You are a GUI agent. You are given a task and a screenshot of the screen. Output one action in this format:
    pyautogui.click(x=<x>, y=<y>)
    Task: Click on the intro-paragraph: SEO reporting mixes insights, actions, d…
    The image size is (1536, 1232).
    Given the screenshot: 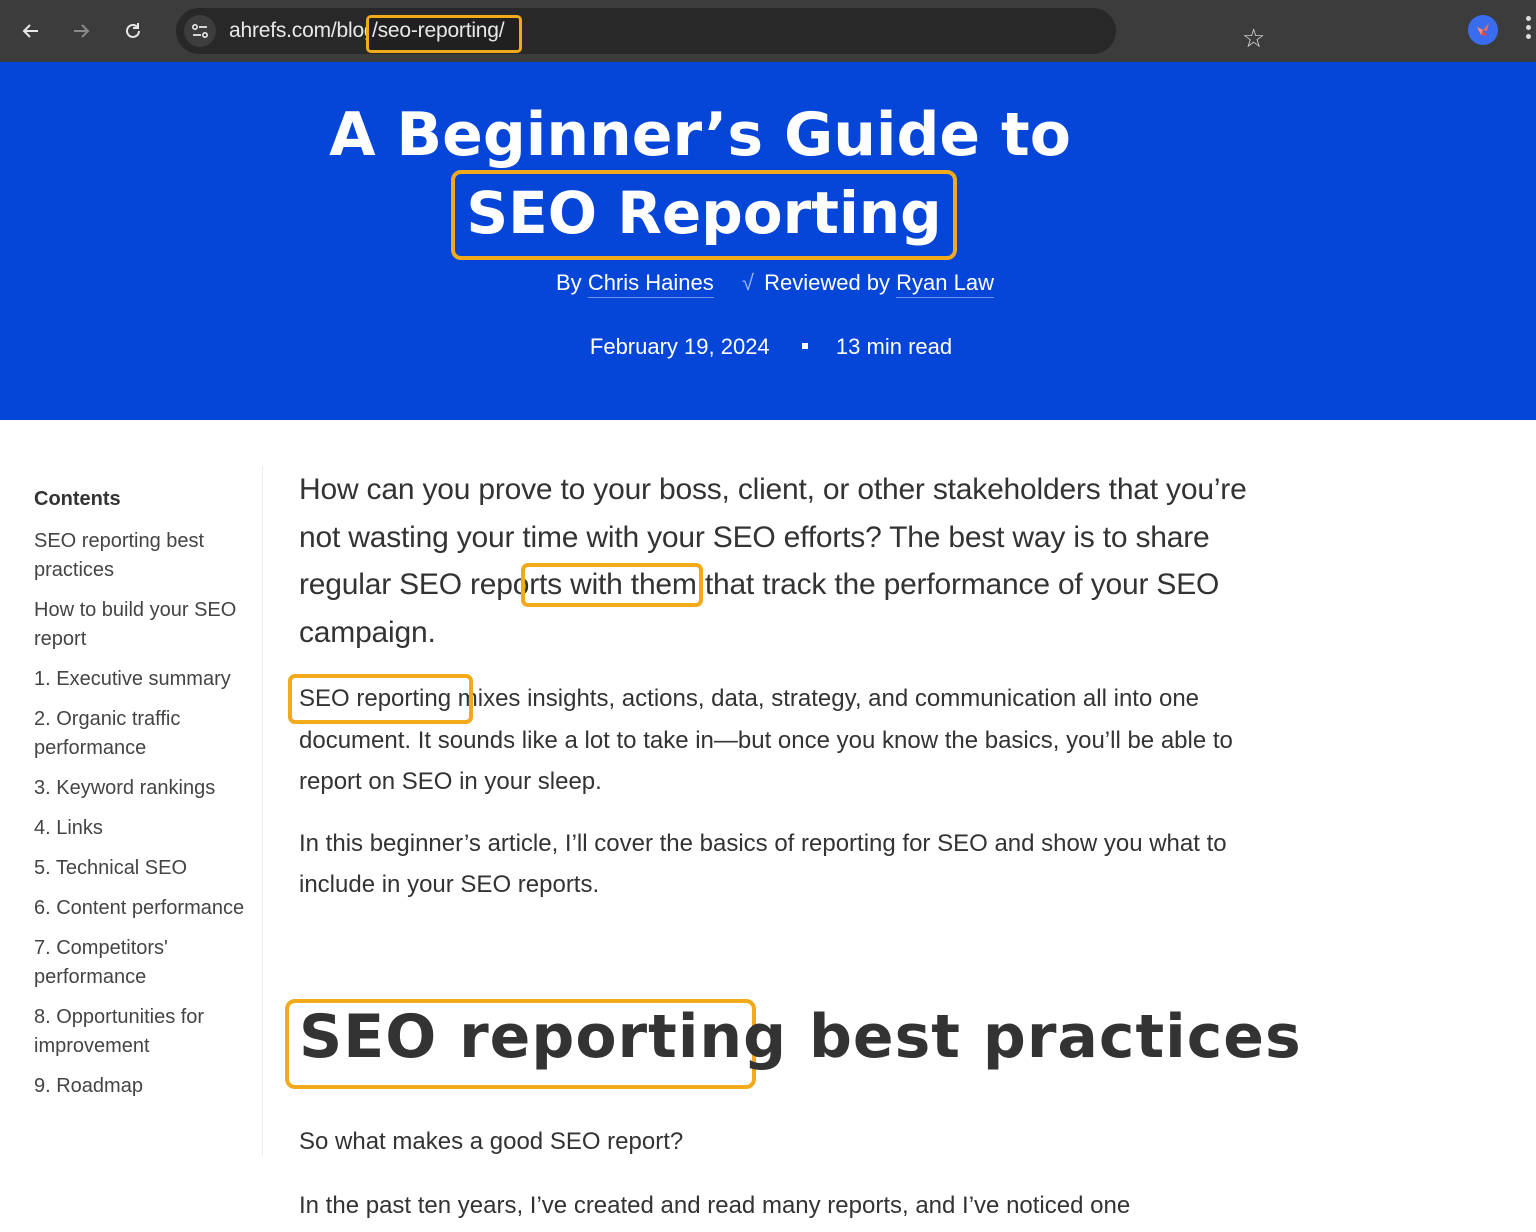 What is the action you would take?
    pyautogui.click(x=779, y=740)
    